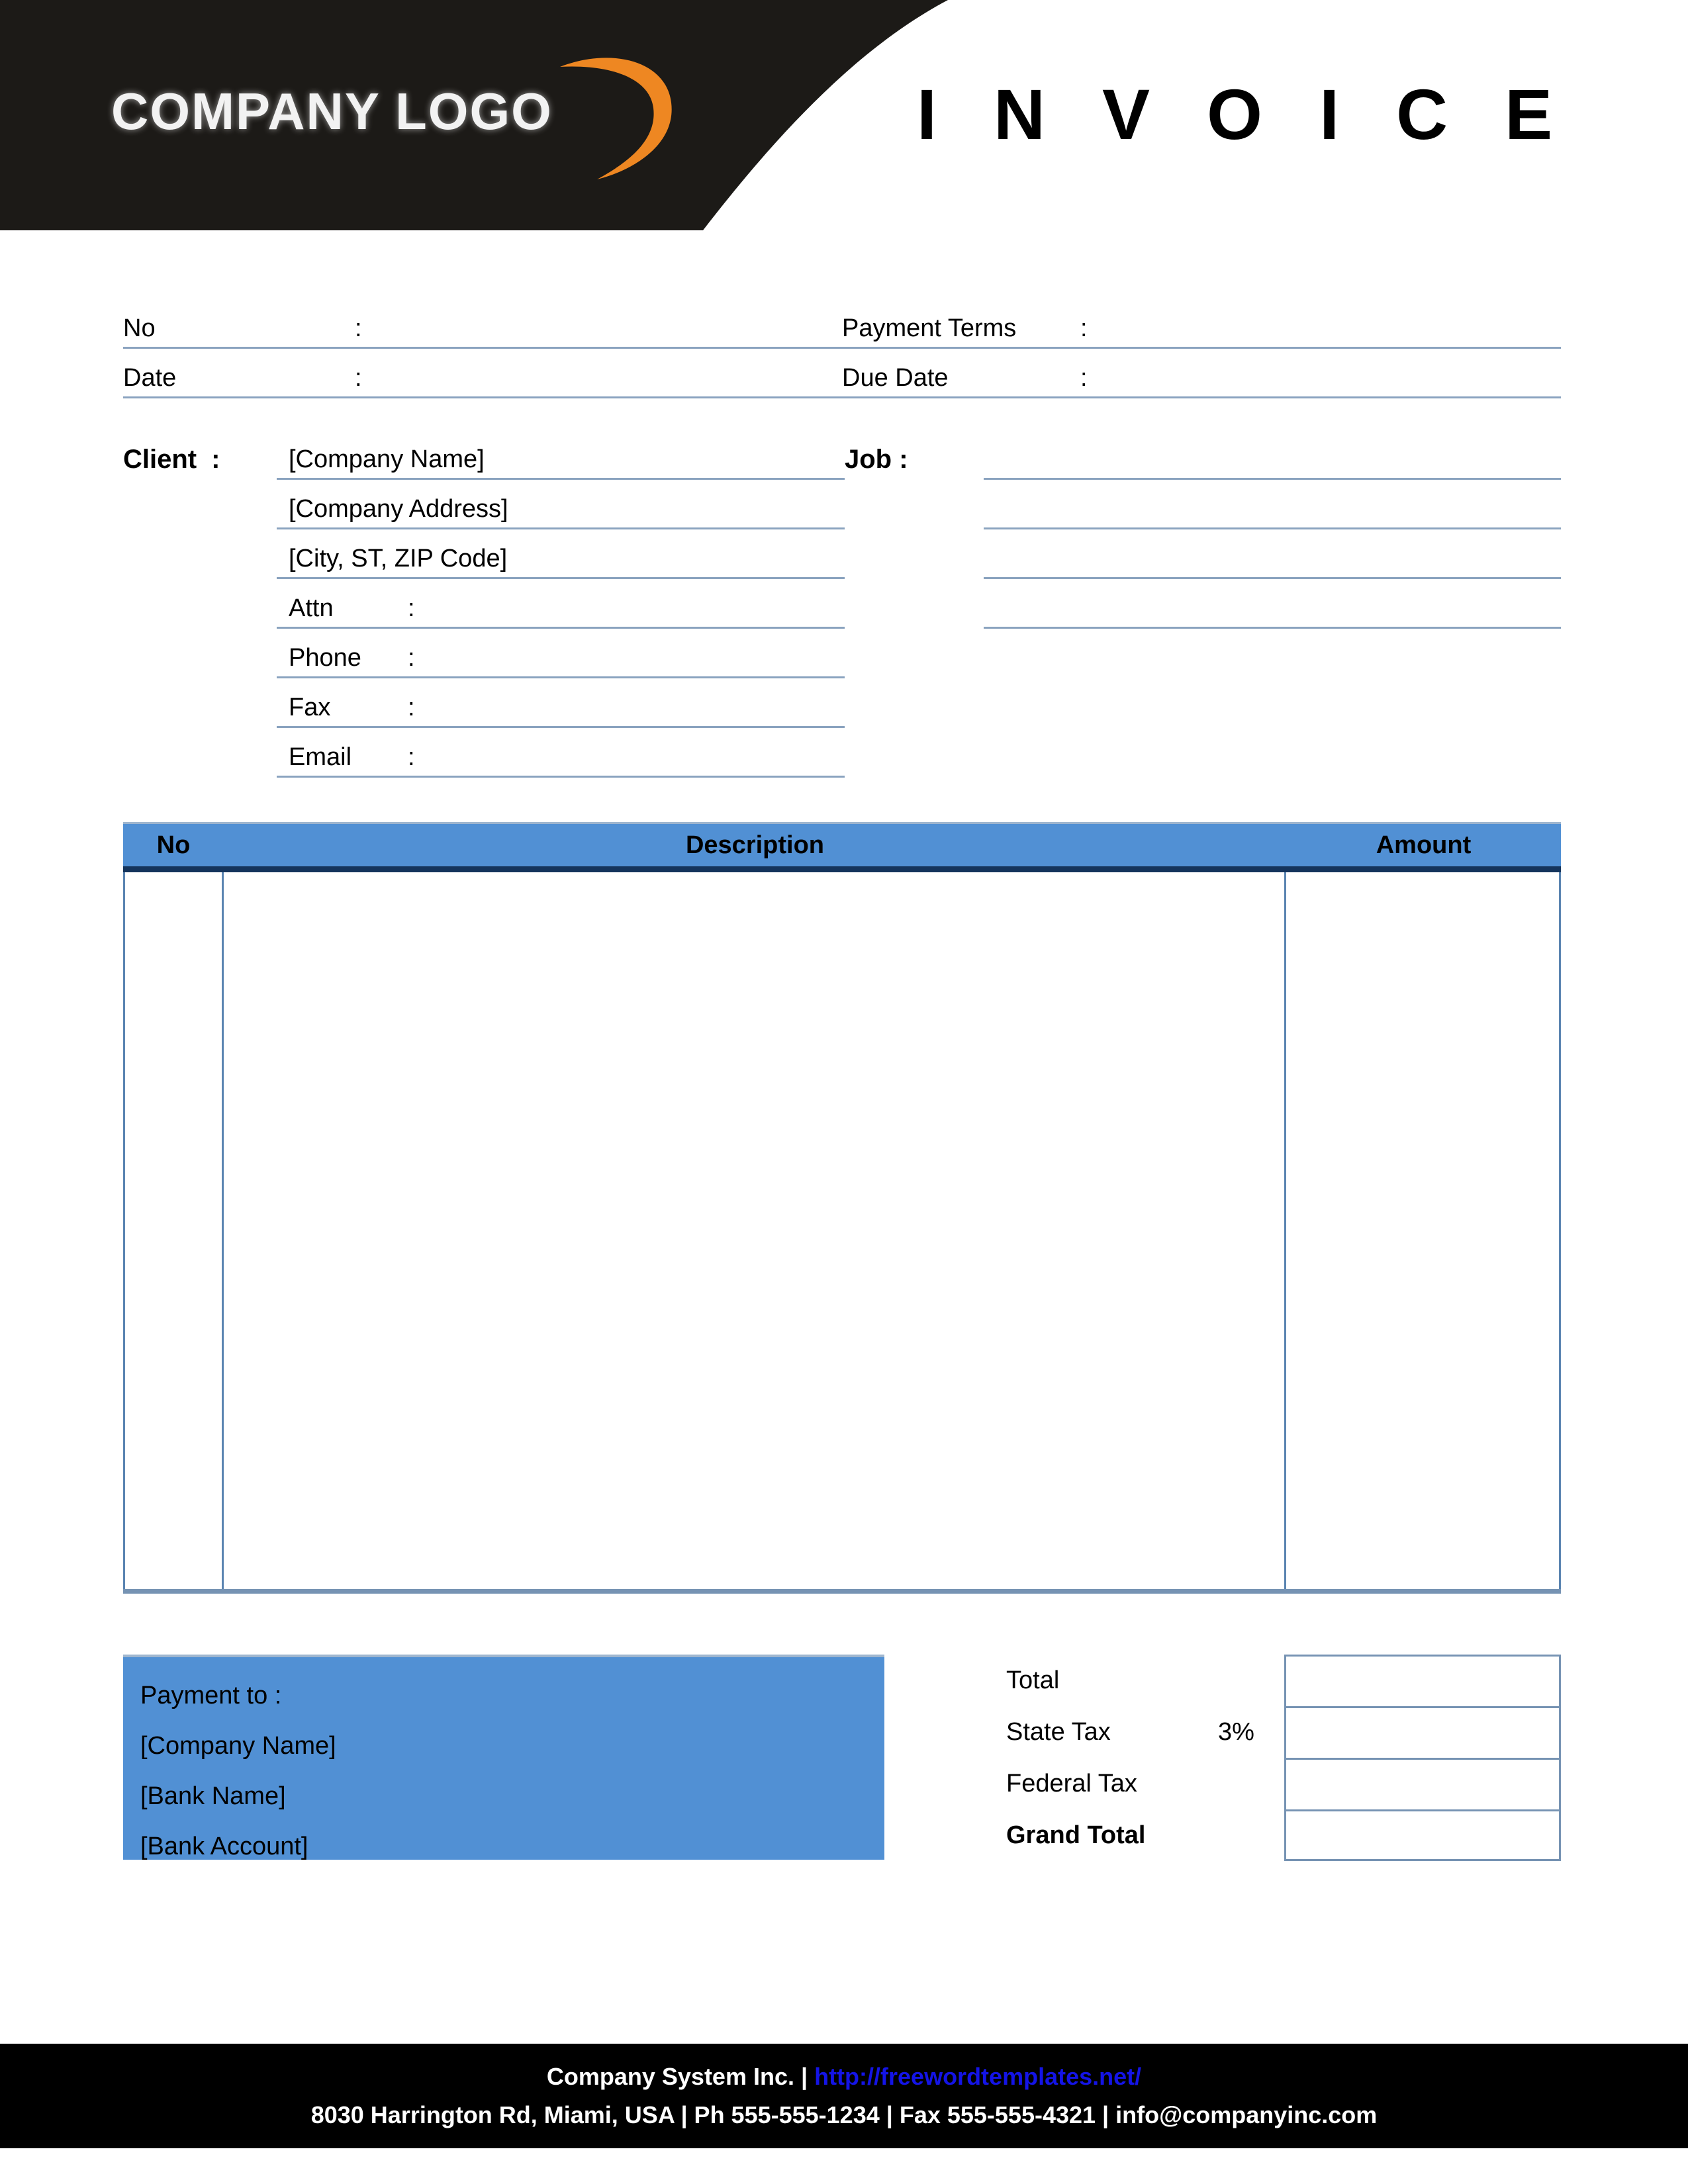 The width and height of the screenshot is (1688, 2184). I want to click on line-items-header-row: No Description Amount, so click(842, 847).